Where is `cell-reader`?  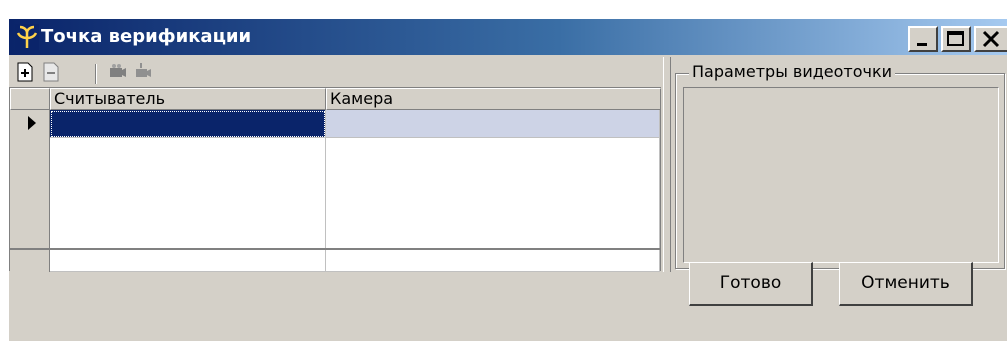 cell-reader is located at coordinates (188, 124).